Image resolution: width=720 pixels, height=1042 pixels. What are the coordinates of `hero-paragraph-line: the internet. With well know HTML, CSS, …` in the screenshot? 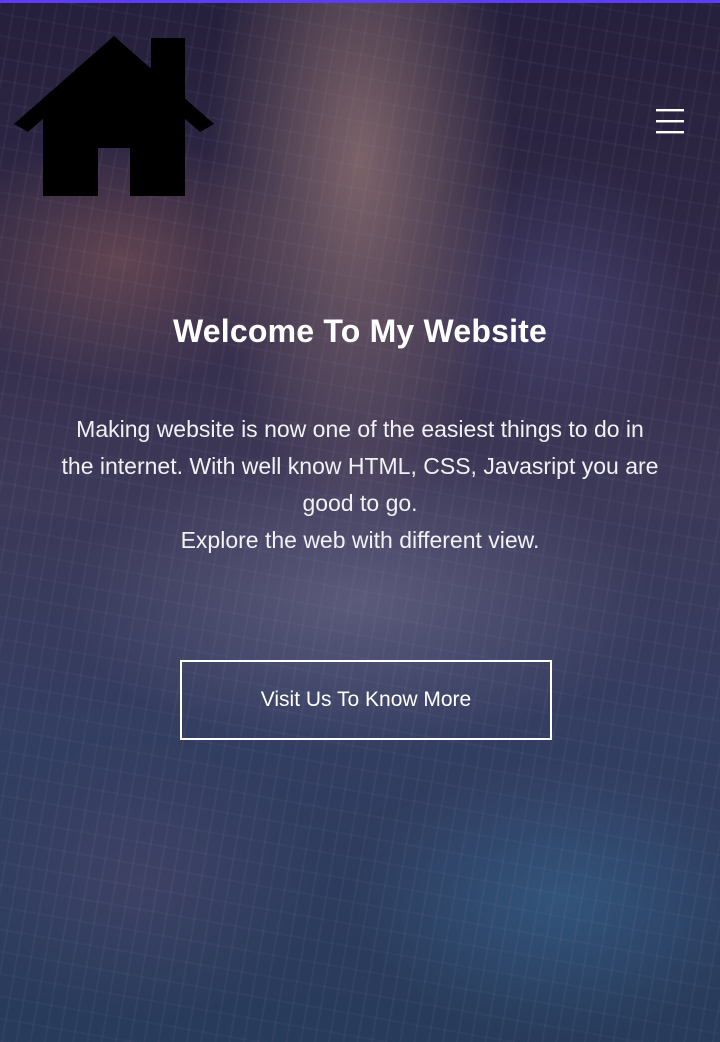 It's located at (360, 466).